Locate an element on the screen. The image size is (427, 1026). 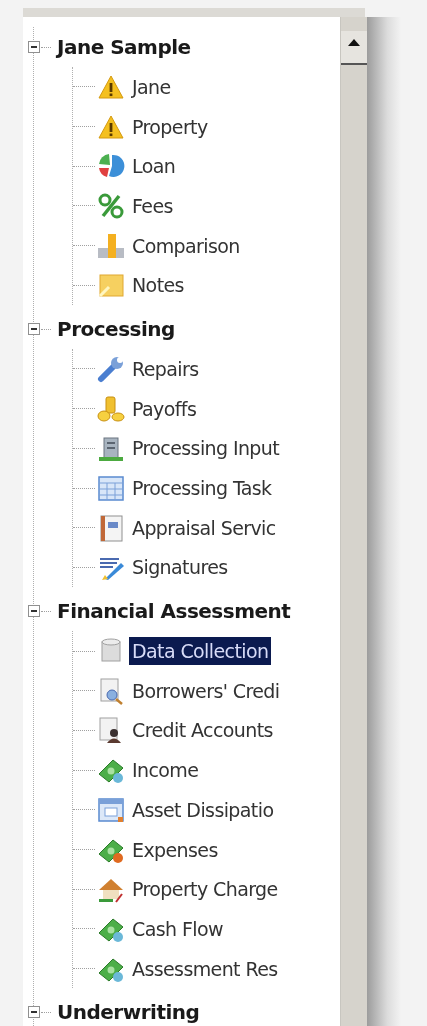
tree-item: Payoffs is located at coordinates (164, 408).